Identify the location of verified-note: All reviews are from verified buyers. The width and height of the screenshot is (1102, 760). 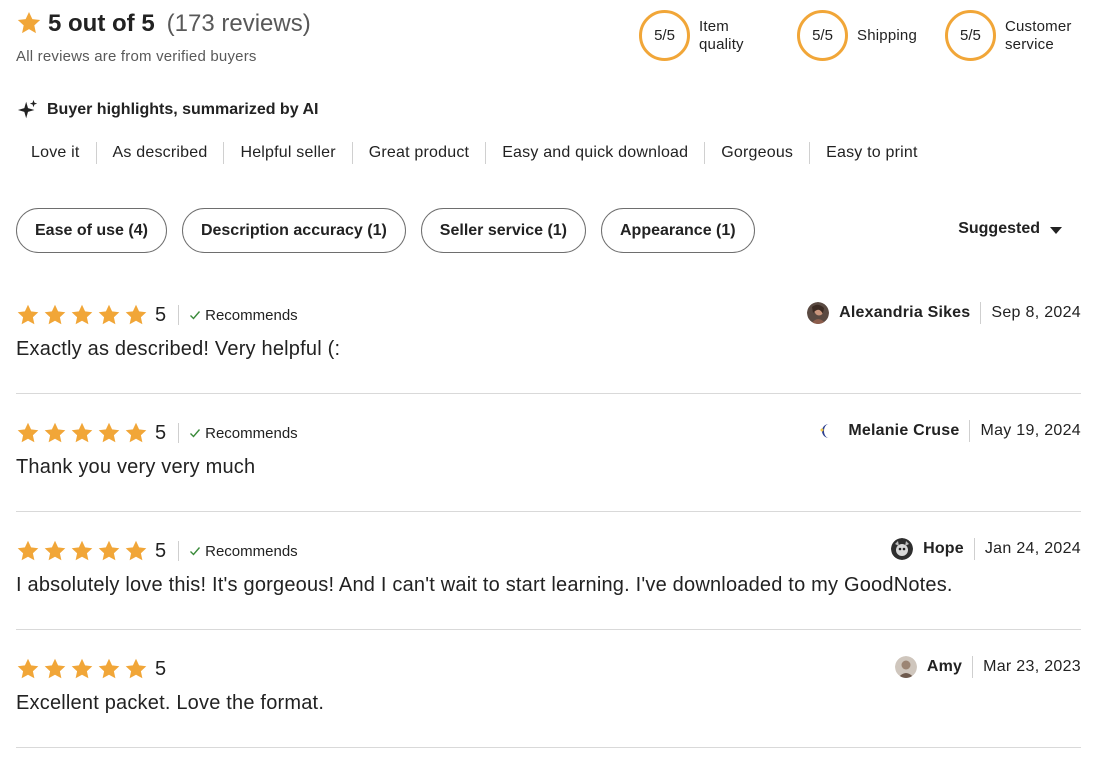
(136, 56).